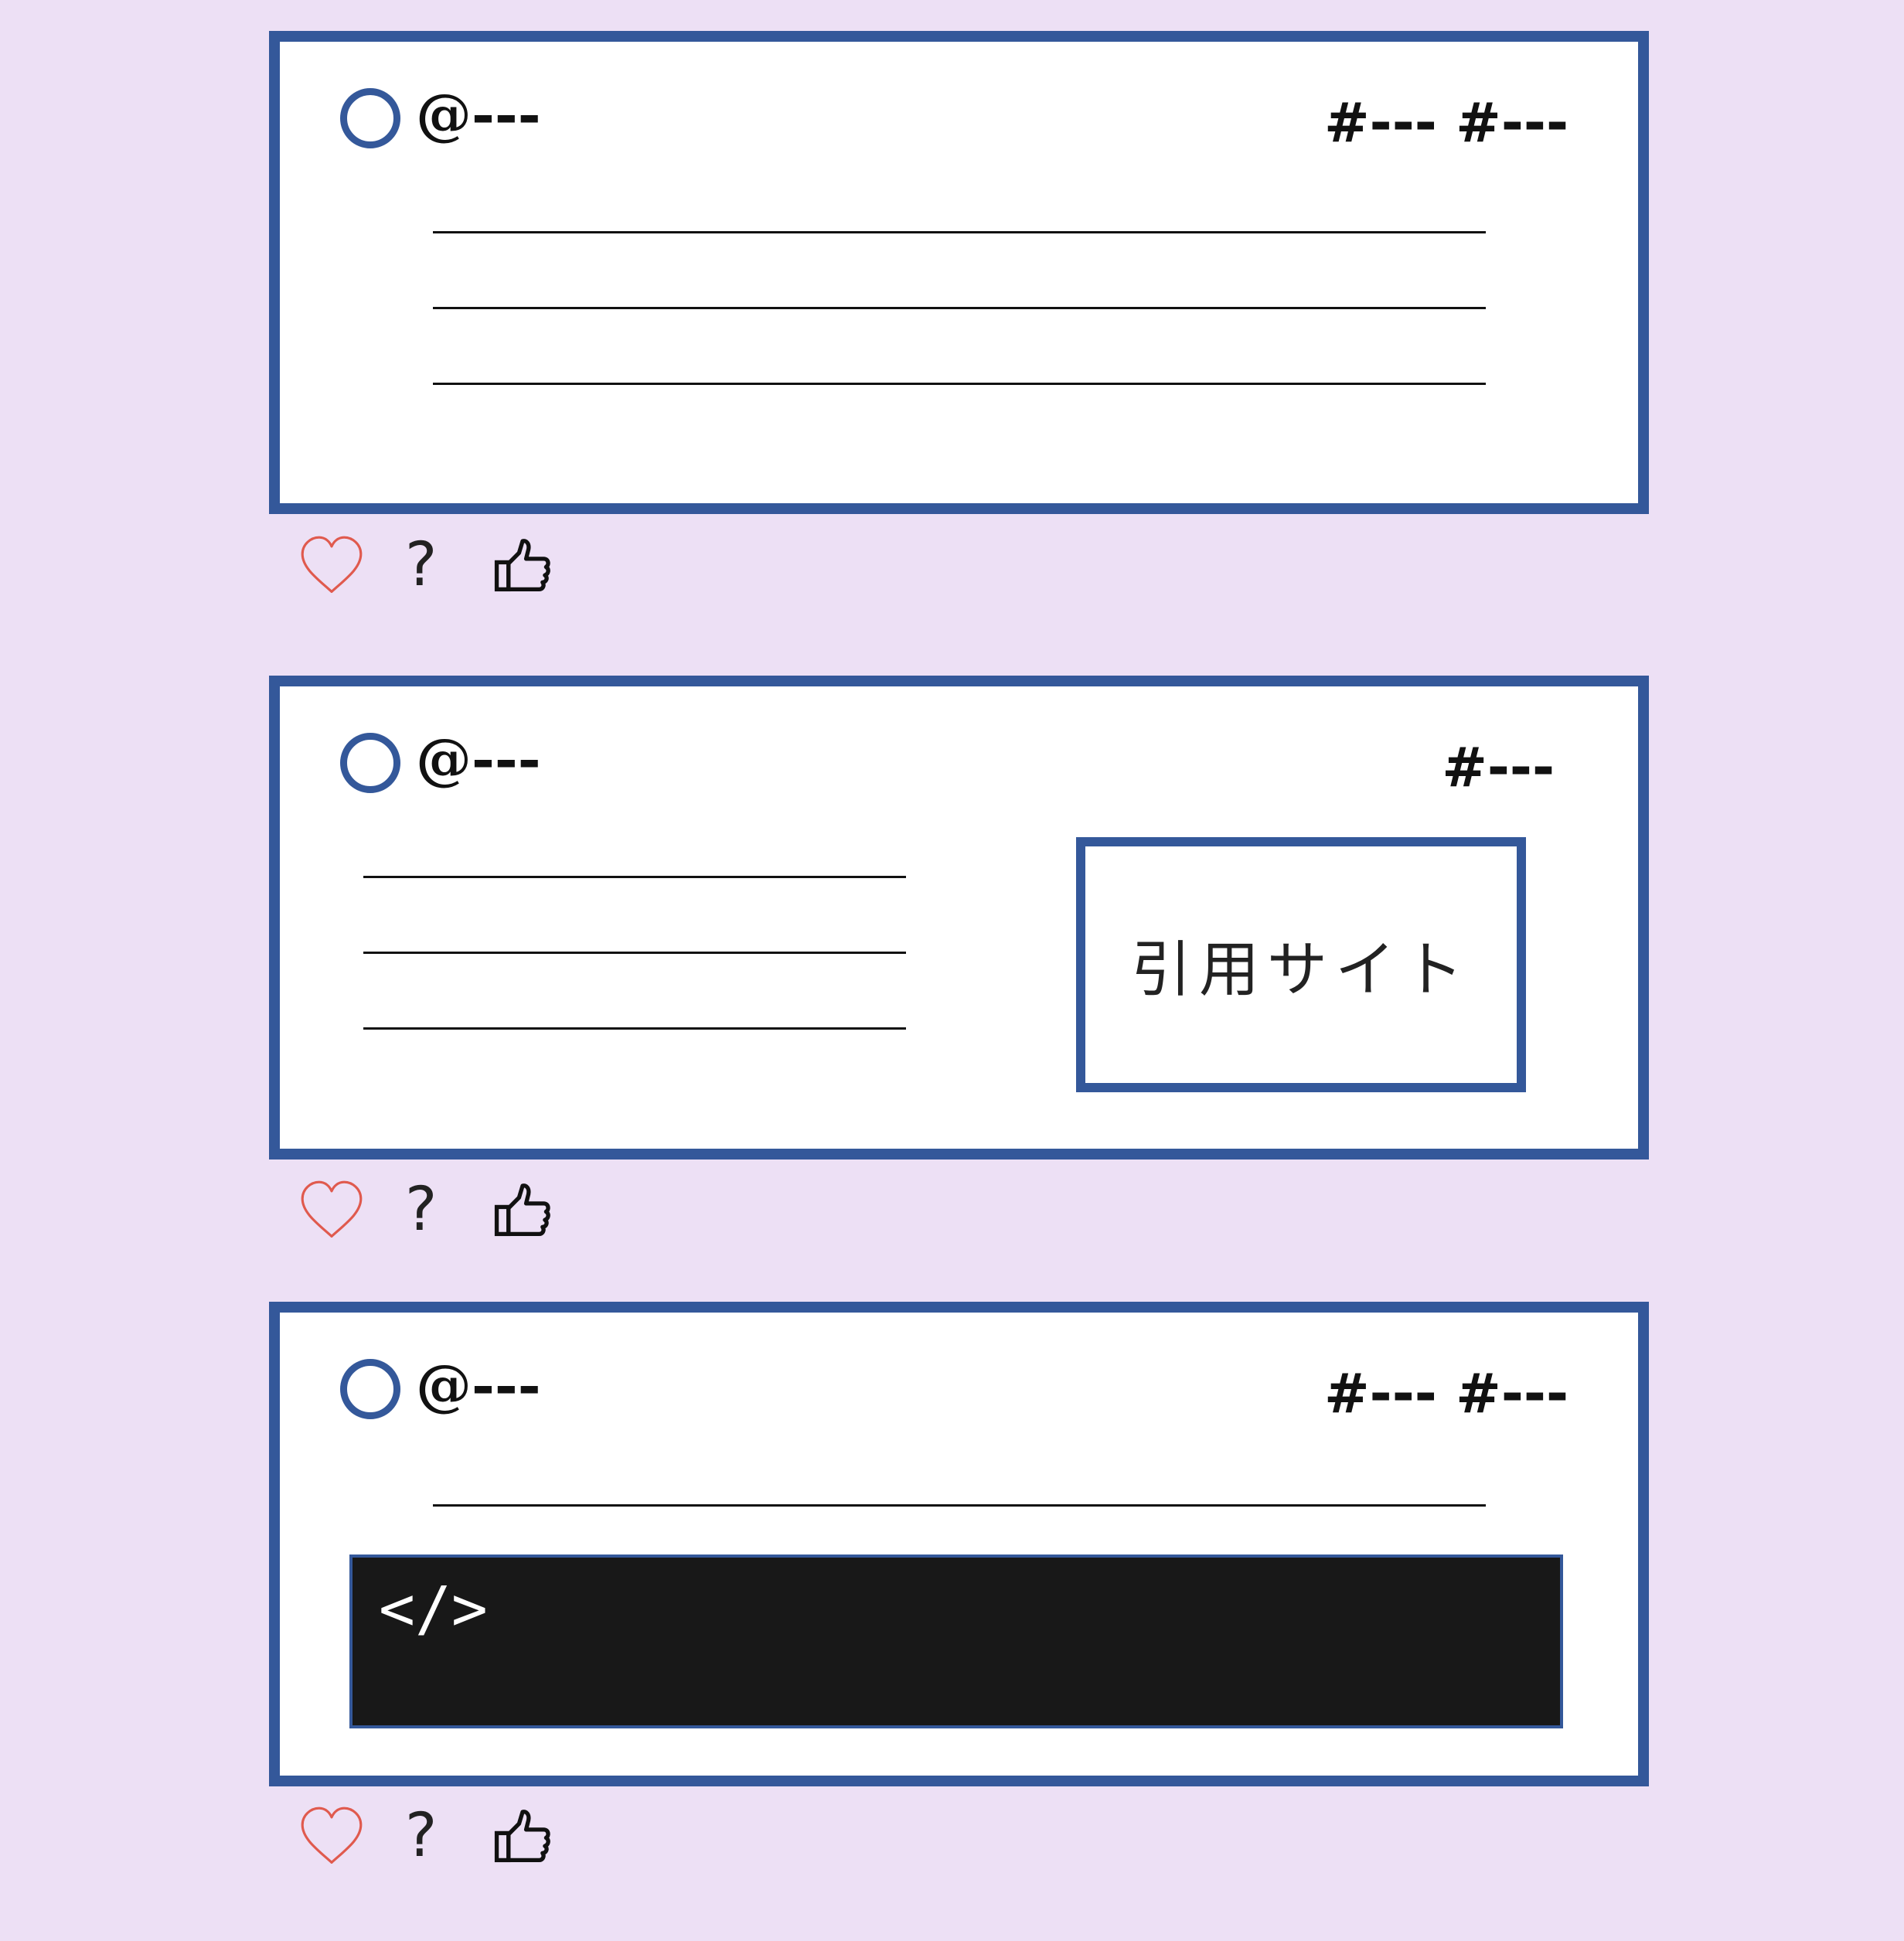 This screenshot has height=1941, width=1904. I want to click on code-block: </>, so click(956, 1641).